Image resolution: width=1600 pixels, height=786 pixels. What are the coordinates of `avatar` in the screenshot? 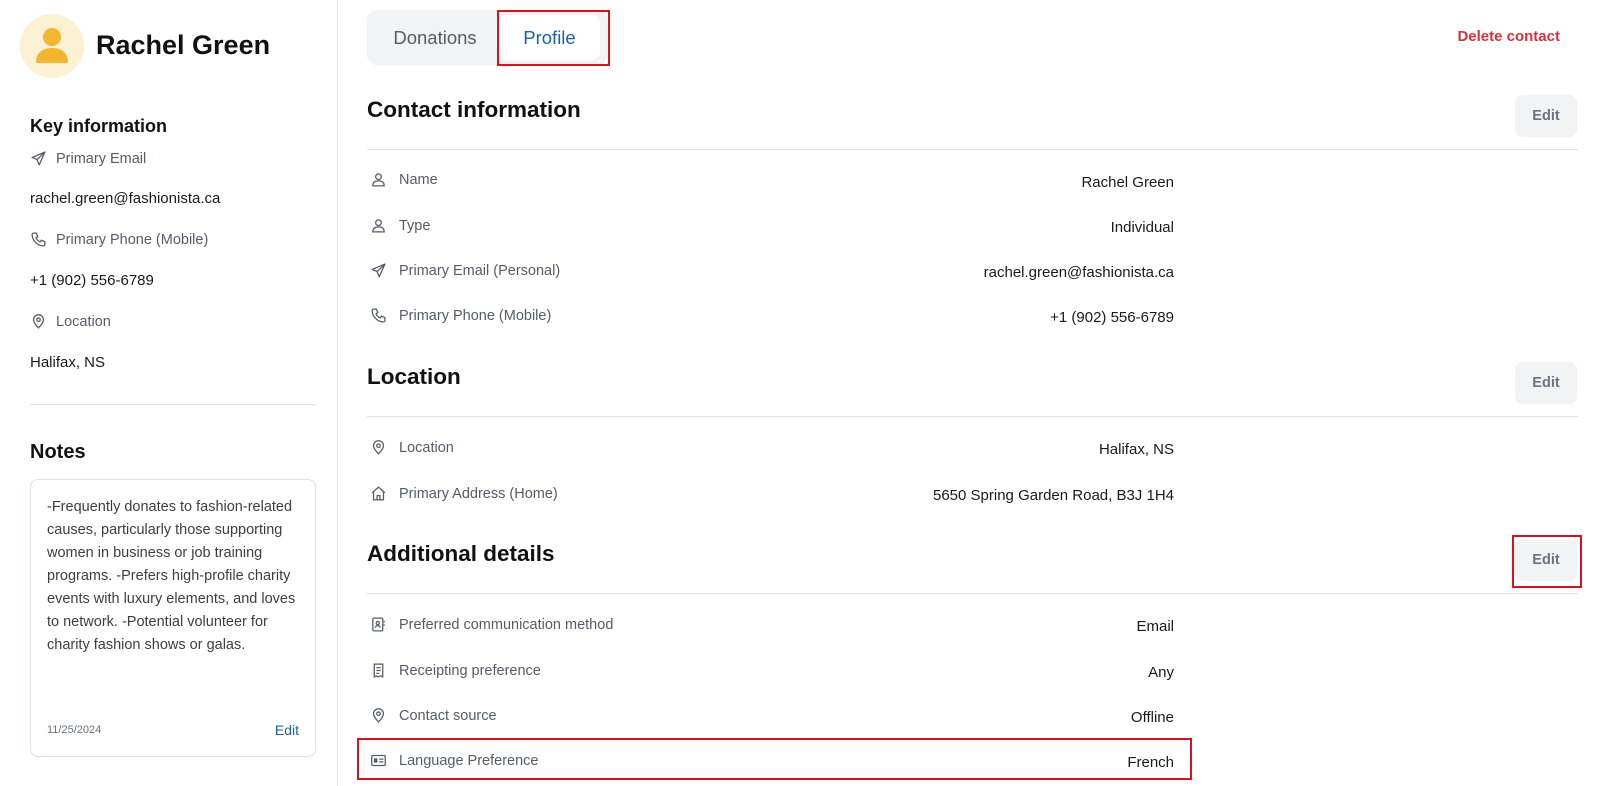 It's located at (52, 46).